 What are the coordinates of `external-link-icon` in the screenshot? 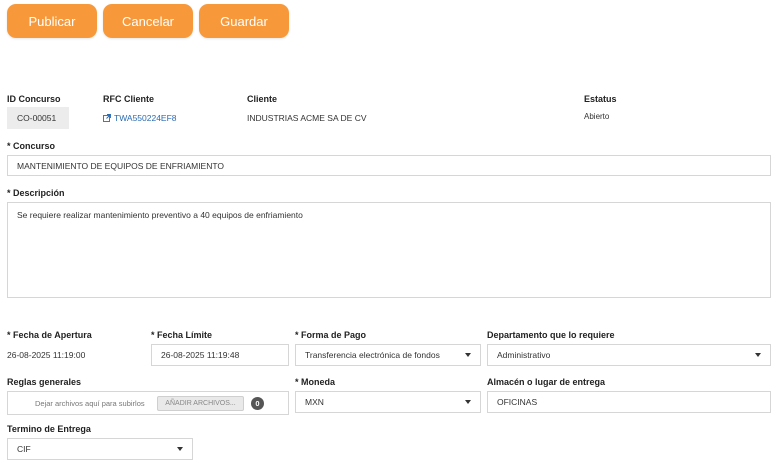 It's located at (107, 118).